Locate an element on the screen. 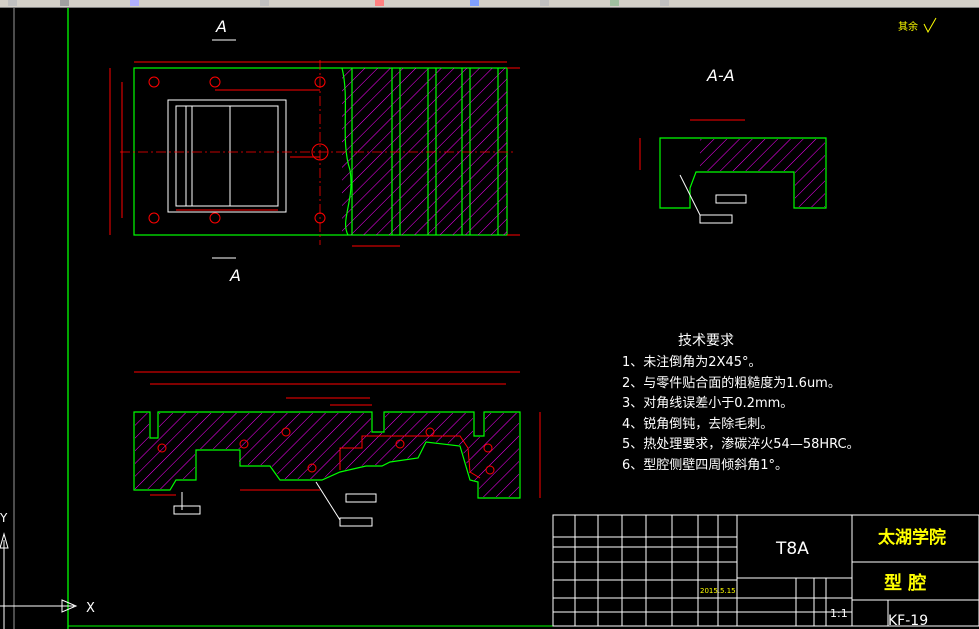 This screenshot has width=979, height=629. part-name: 型 腔 is located at coordinates (905, 583).